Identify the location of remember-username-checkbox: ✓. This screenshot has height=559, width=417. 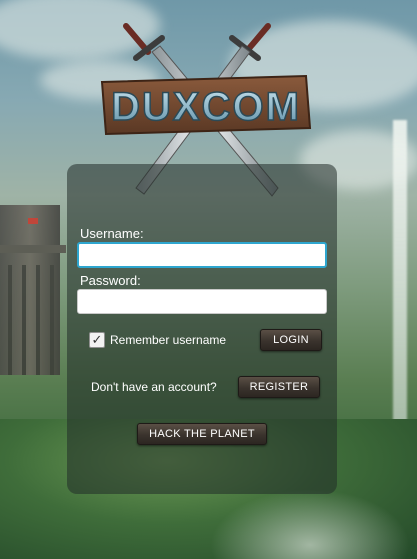
(97, 340).